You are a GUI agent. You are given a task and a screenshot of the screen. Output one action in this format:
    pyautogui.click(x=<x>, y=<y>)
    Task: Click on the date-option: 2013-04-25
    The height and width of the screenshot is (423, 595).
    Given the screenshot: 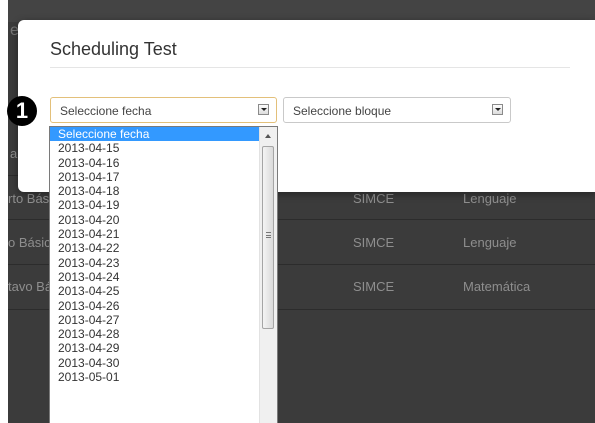 What is the action you would take?
    pyautogui.click(x=163, y=291)
    